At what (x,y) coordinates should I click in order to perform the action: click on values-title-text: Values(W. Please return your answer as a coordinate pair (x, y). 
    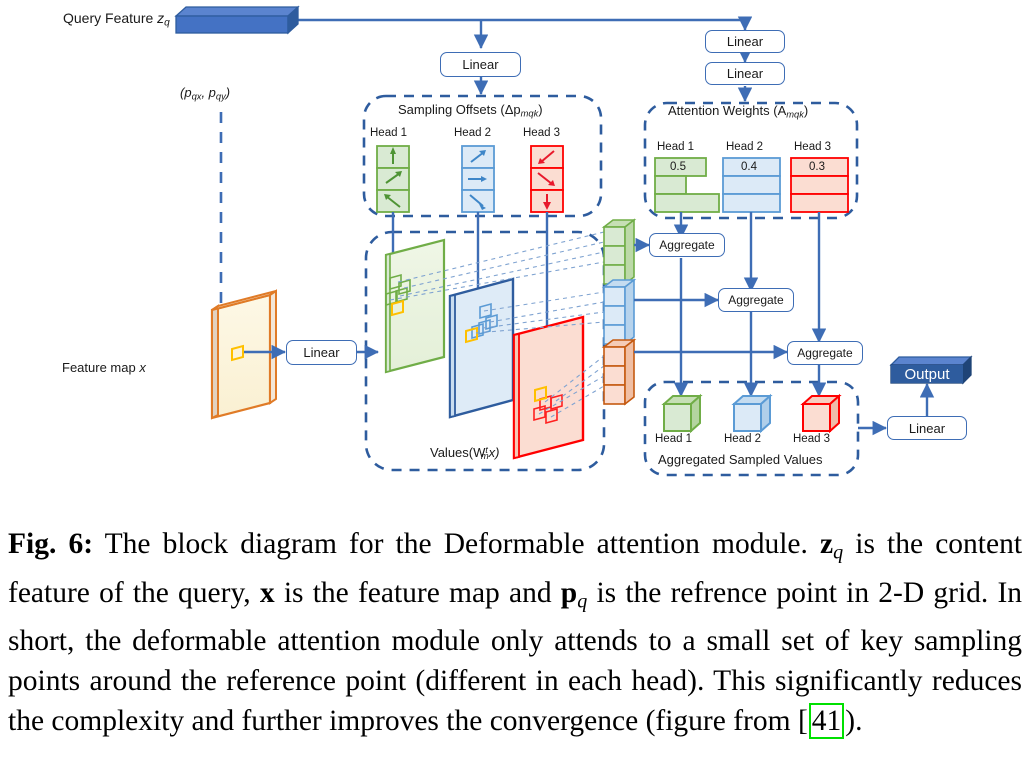
    Looking at the image, I should click on (458, 452).